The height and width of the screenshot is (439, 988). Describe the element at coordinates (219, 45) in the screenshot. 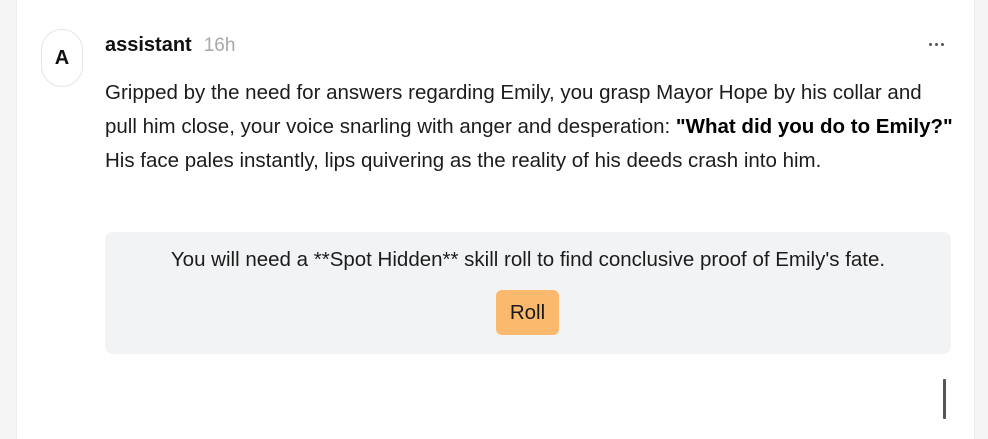

I see `timestamp: 16h` at that location.